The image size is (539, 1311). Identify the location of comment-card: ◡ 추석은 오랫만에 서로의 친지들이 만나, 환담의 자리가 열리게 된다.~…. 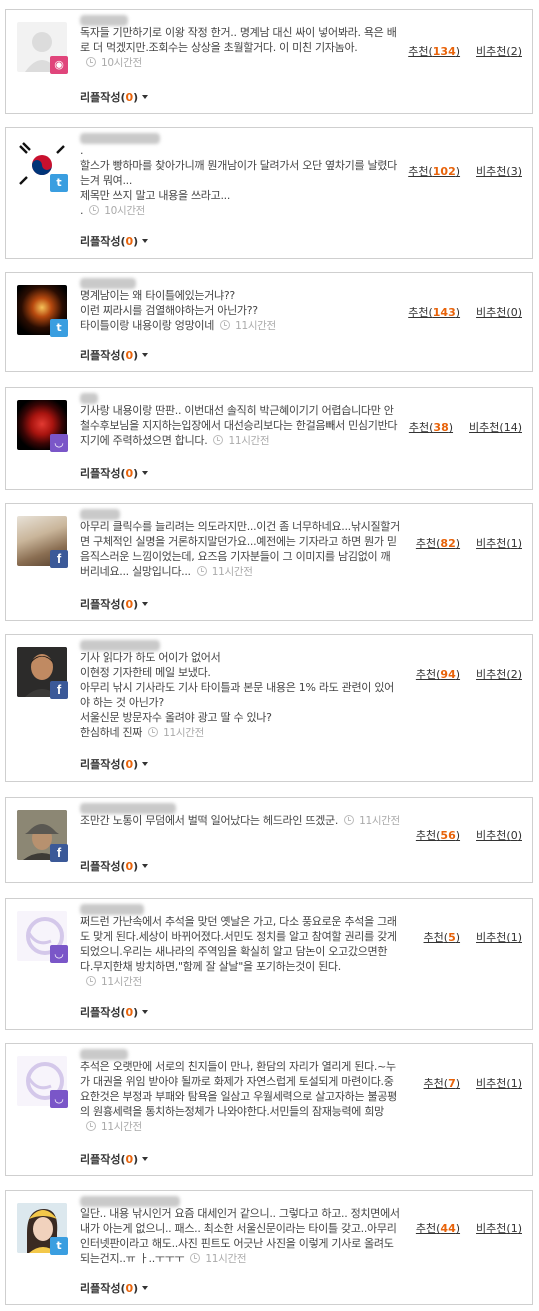
(269, 1109).